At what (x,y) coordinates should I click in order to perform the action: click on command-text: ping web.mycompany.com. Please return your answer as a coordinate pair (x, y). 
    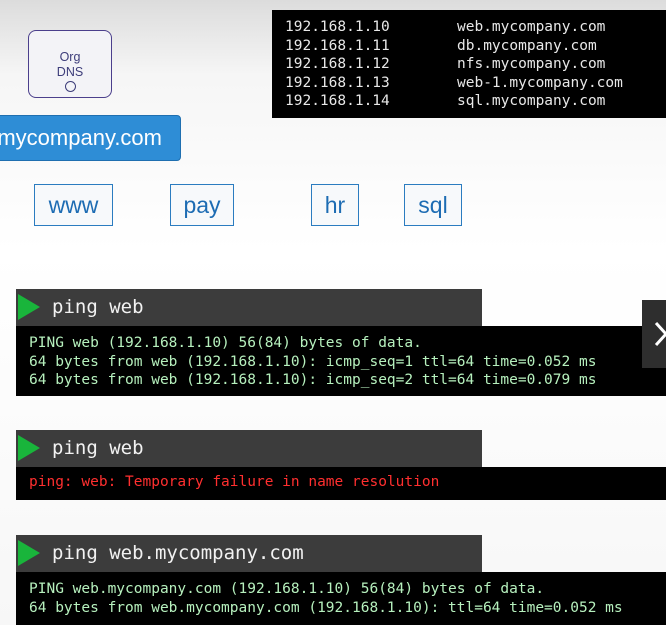
    Looking at the image, I should click on (178, 553).